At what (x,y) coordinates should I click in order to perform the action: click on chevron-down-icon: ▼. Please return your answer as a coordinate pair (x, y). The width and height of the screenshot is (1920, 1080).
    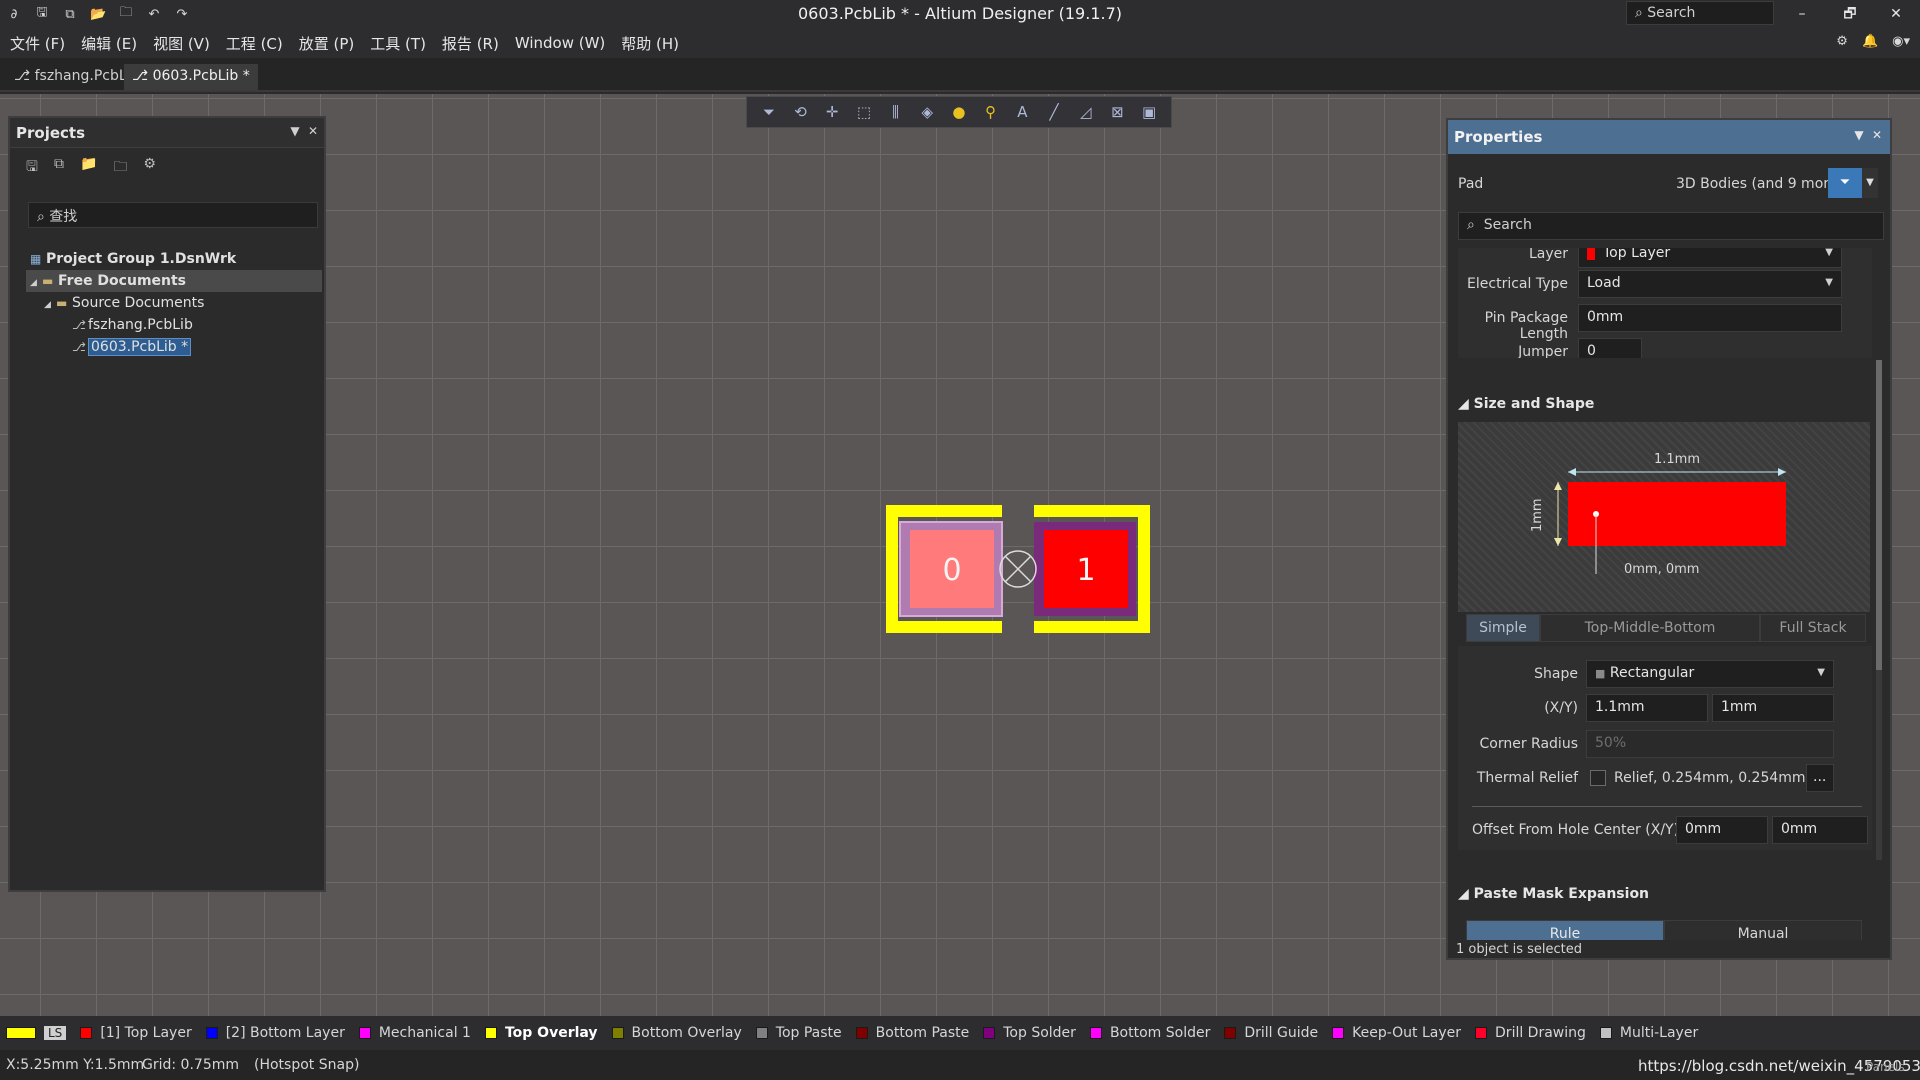
    Looking at the image, I should click on (1870, 182).